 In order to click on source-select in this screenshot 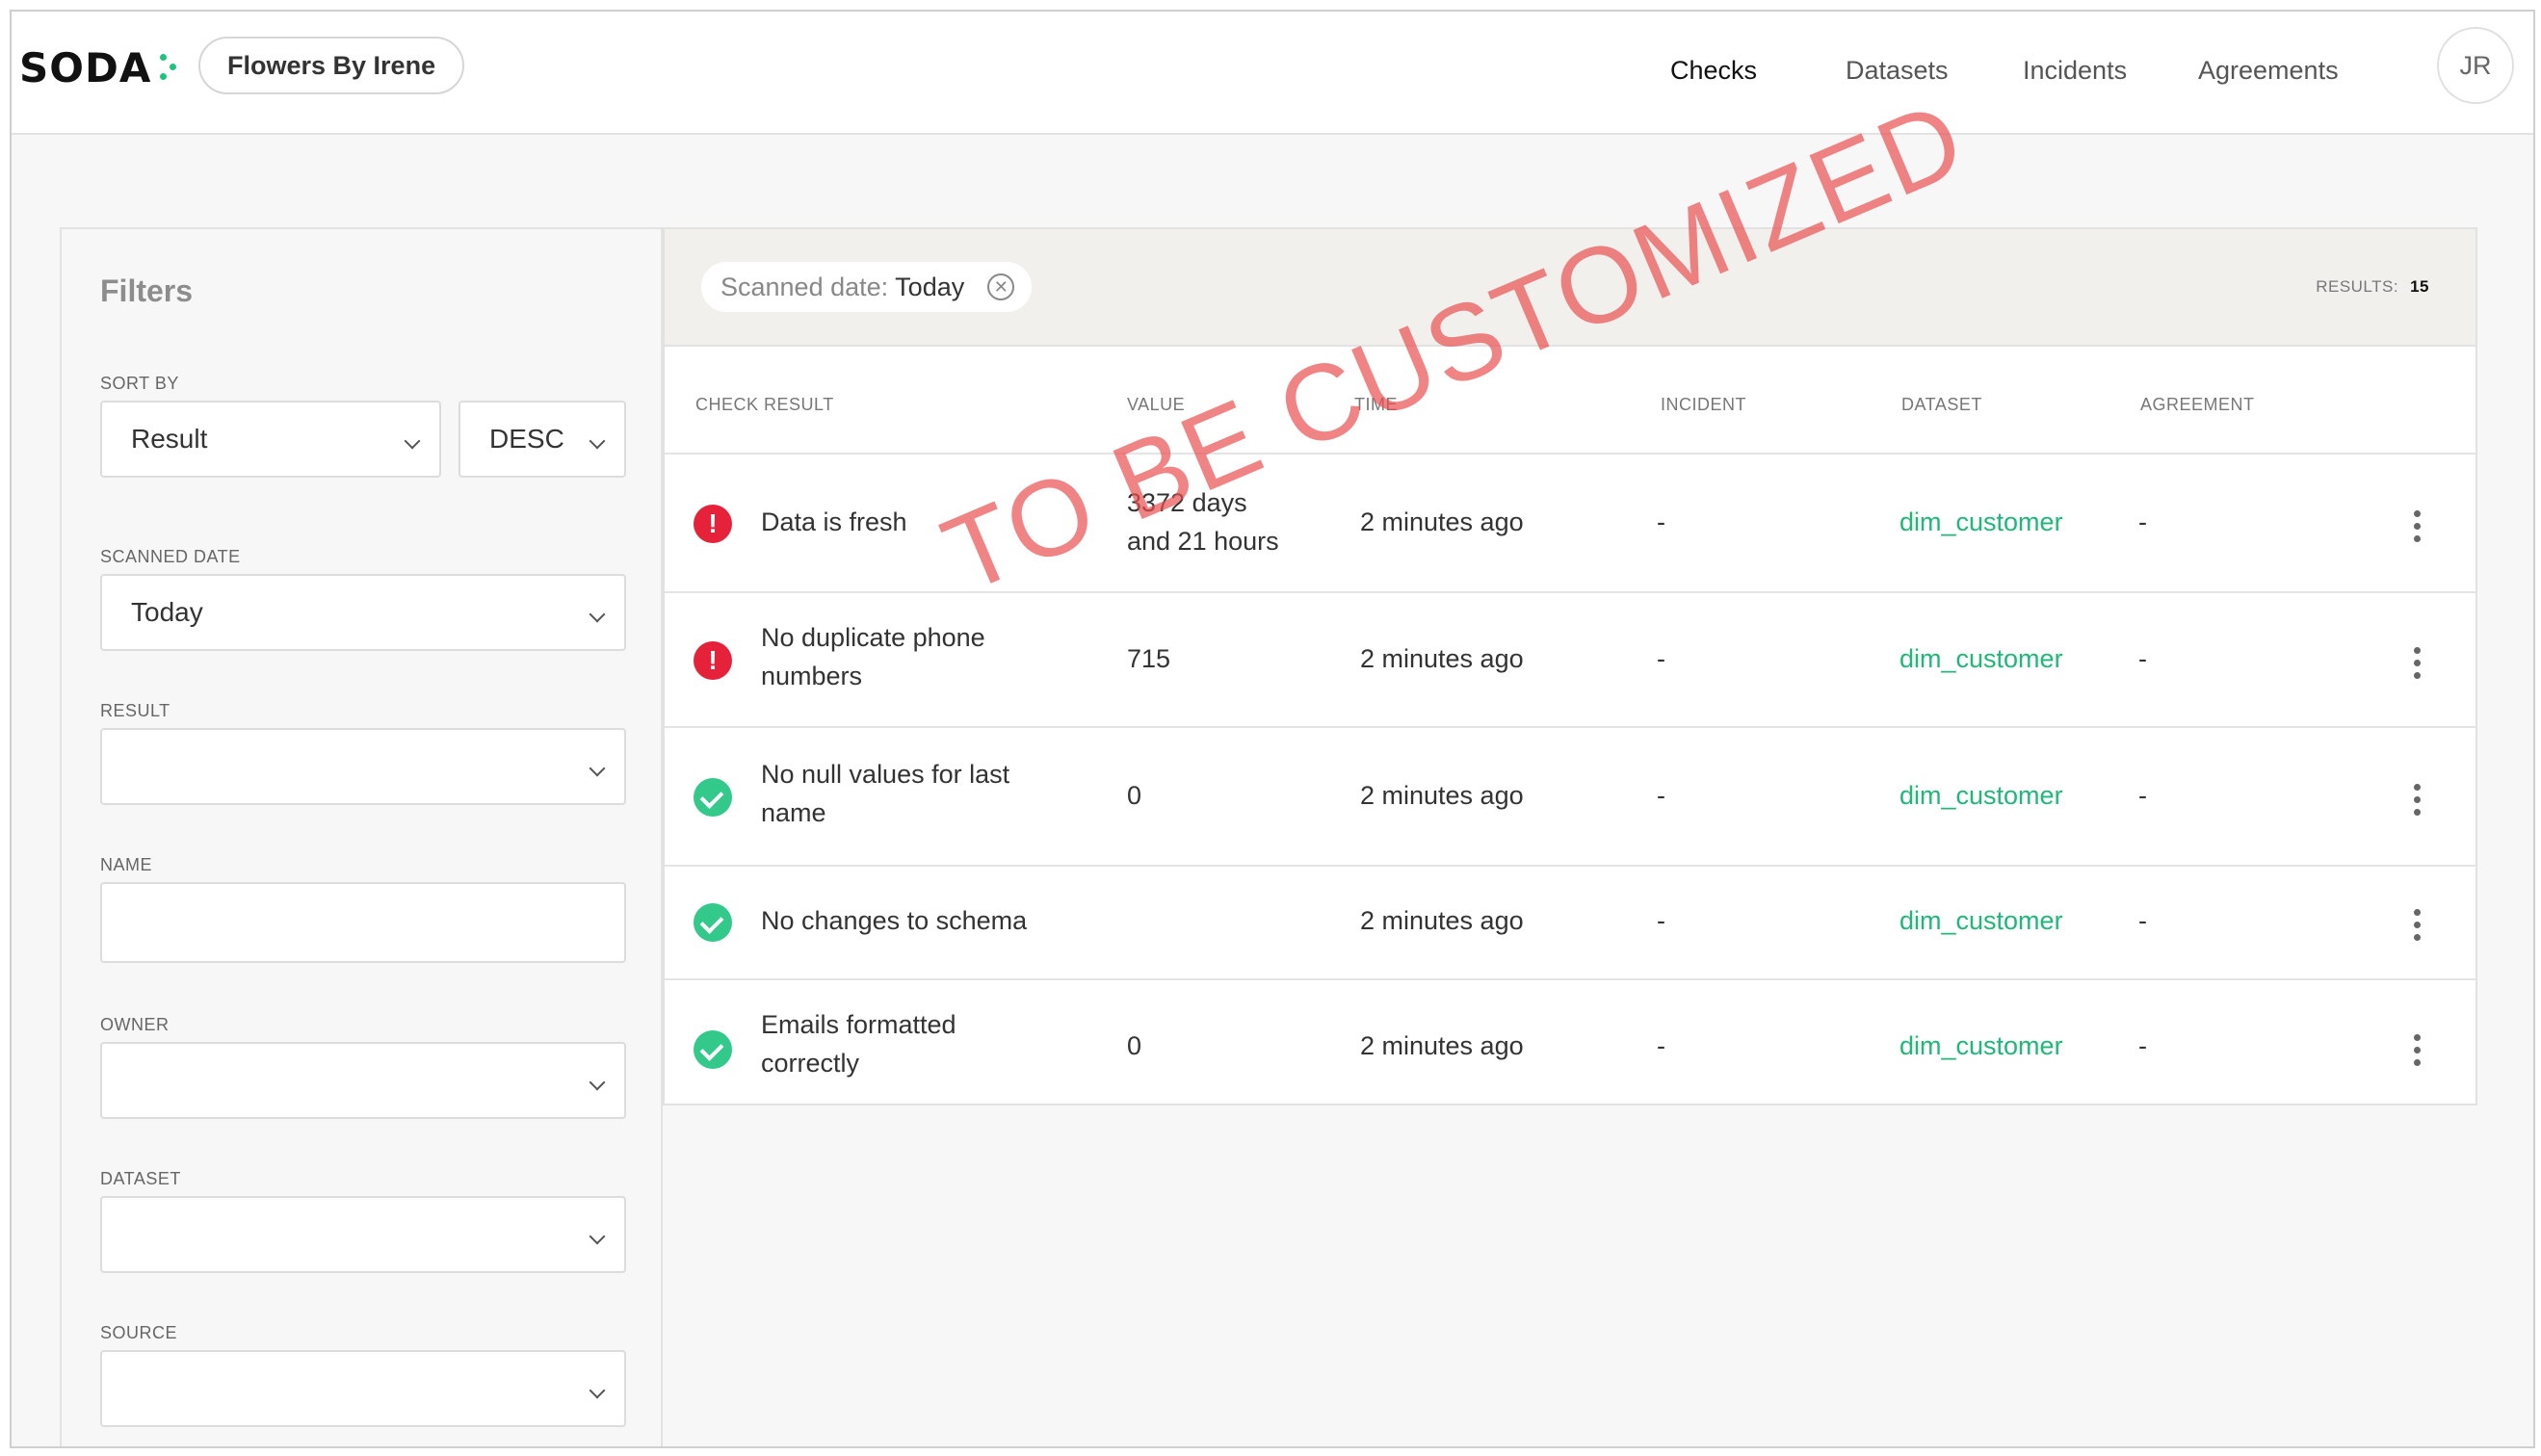, I will do `click(363, 1388)`.